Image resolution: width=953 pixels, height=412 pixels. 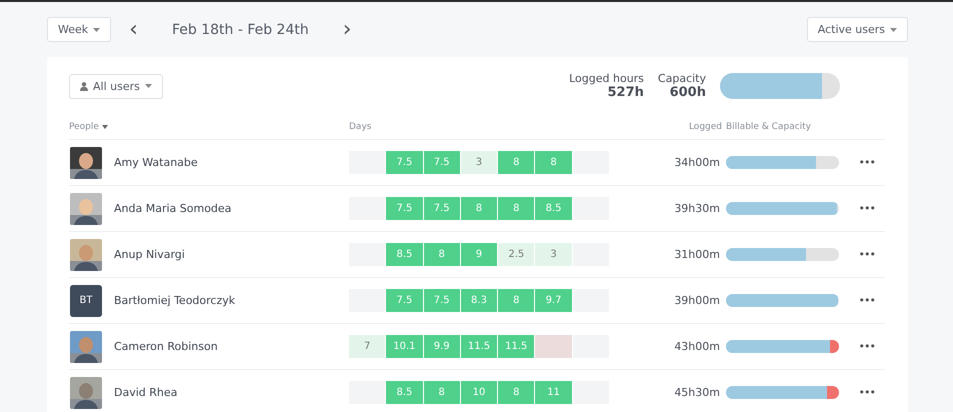 I want to click on person-name: David Rhea, so click(x=146, y=392).